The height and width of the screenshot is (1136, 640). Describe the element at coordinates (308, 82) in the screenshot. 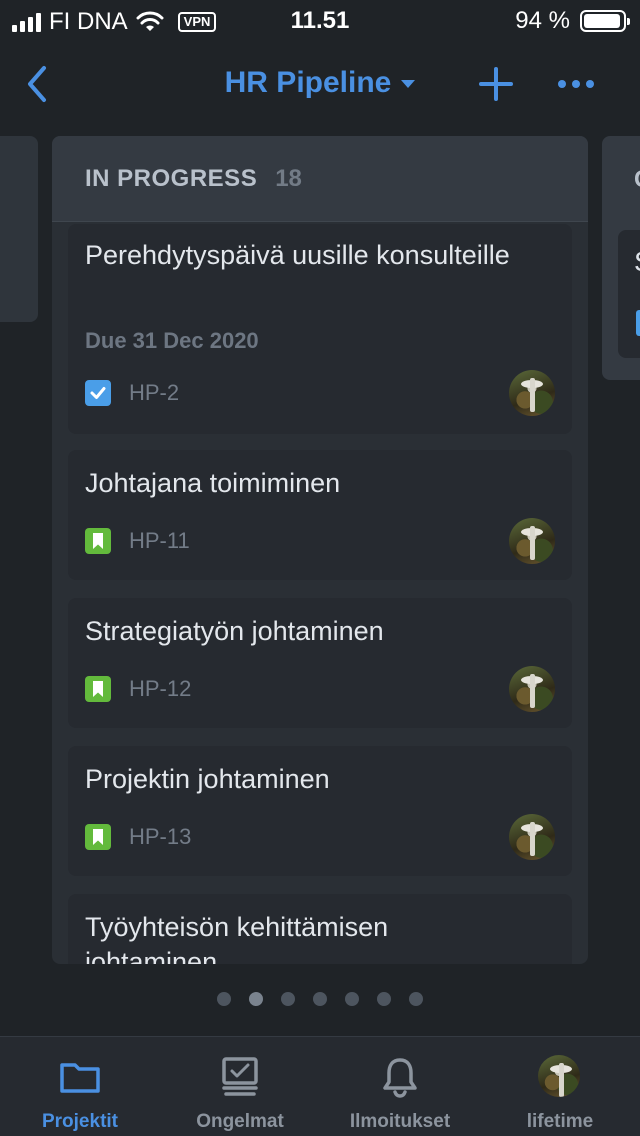

I see `board-title: HR Pipeline` at that location.